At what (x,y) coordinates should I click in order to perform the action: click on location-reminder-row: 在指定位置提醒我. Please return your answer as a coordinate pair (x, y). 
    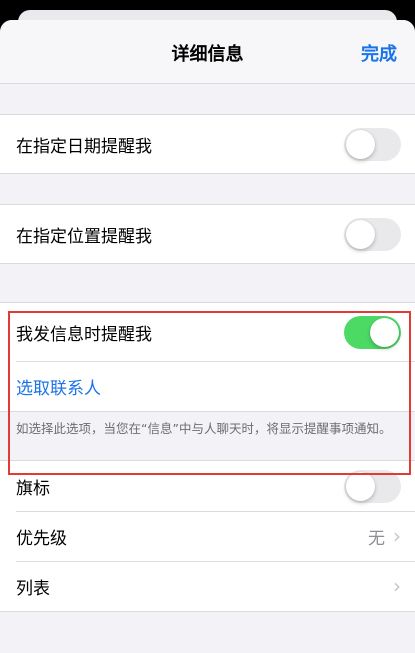
    Looking at the image, I should click on (207, 234).